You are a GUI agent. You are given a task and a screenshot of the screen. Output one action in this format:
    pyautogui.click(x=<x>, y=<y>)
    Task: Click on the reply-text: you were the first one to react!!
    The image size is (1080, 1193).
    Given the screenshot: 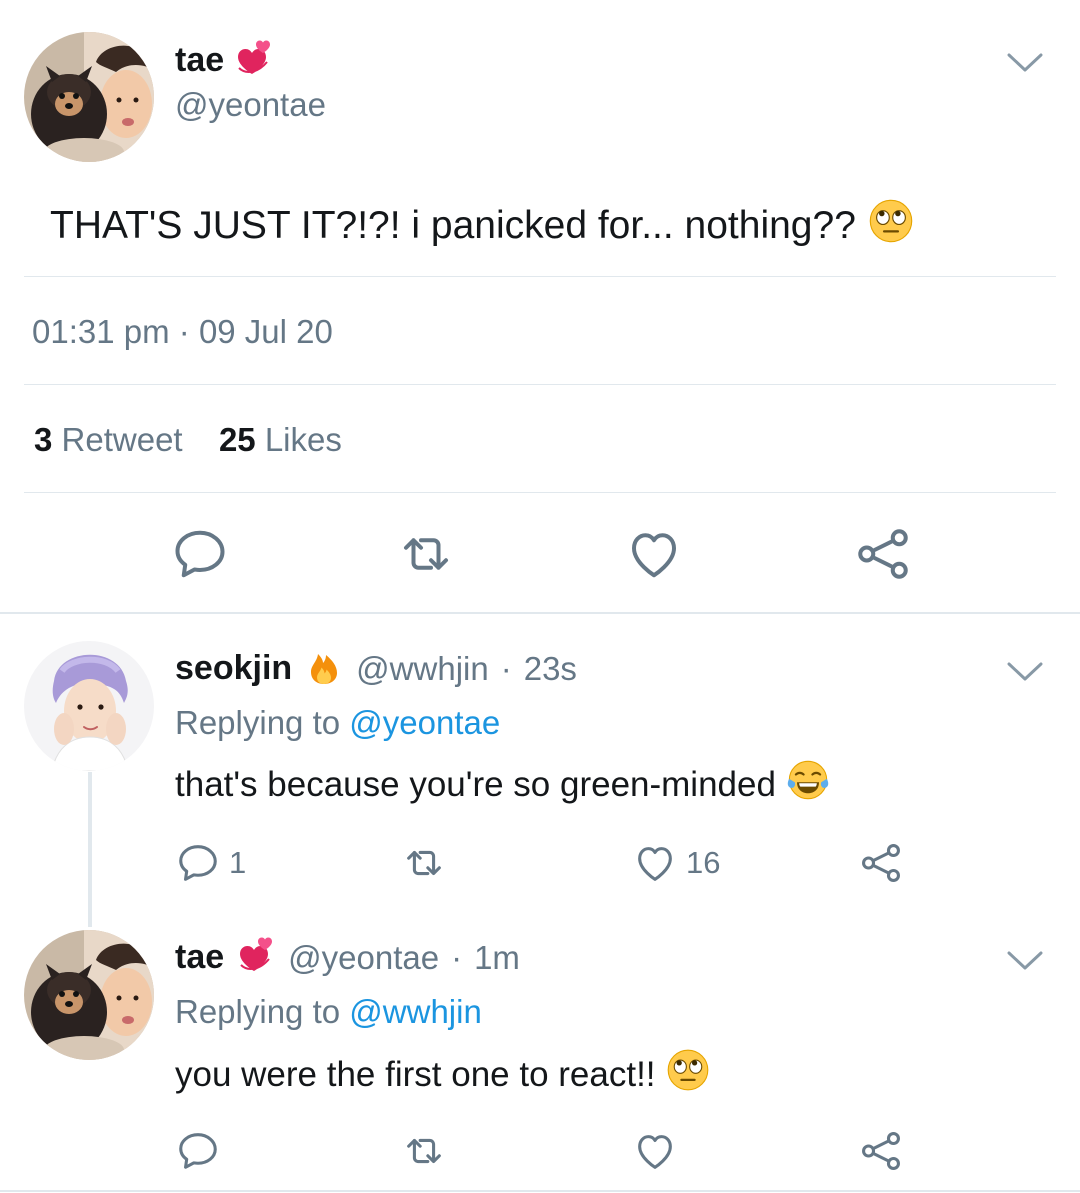 What is the action you would take?
    pyautogui.click(x=415, y=1074)
    